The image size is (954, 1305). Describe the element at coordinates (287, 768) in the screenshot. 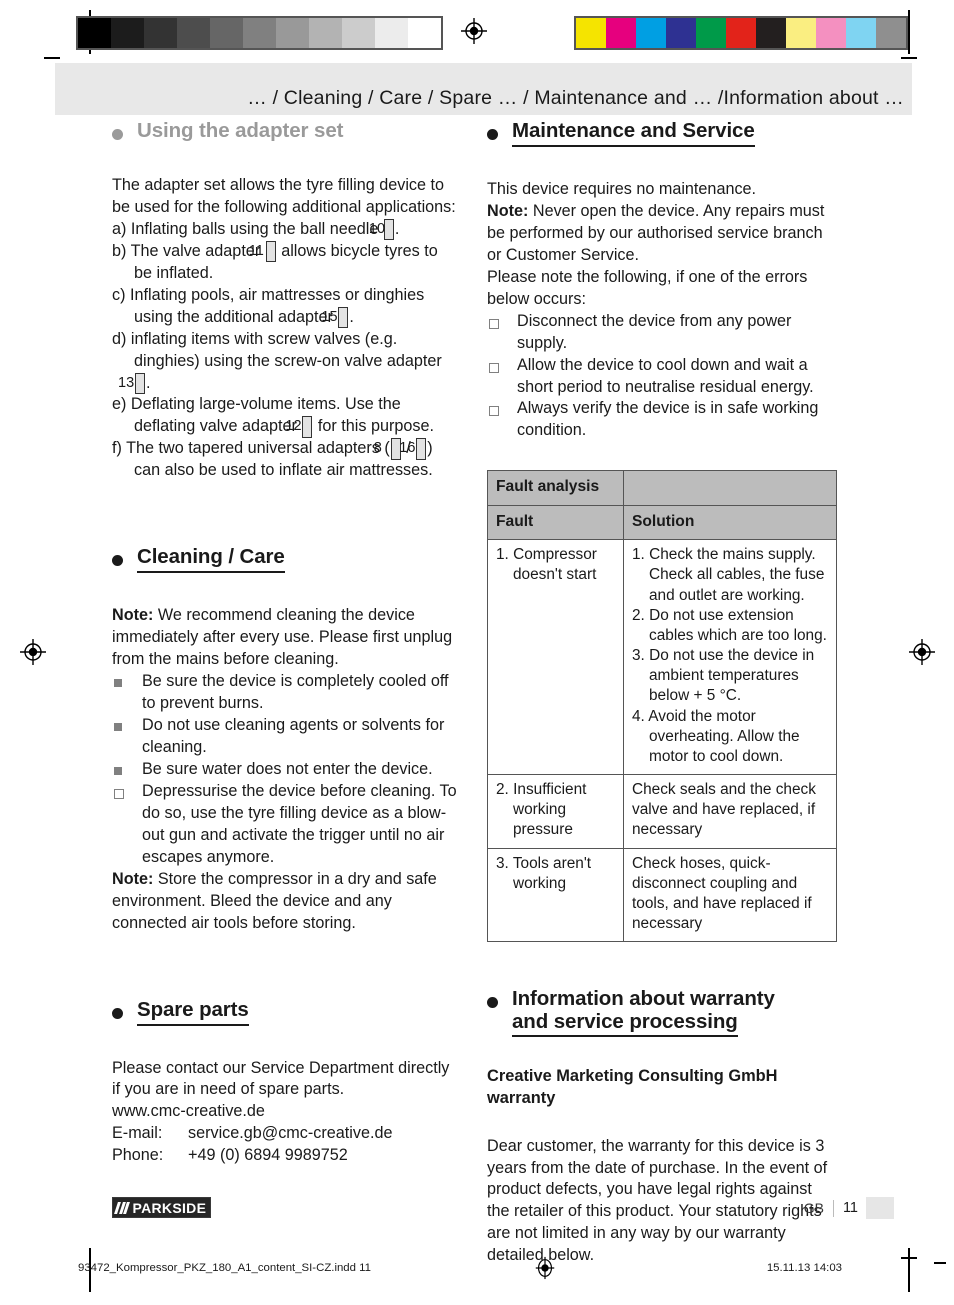

I see `list-item-text: Be sure water does not enter the device.` at that location.